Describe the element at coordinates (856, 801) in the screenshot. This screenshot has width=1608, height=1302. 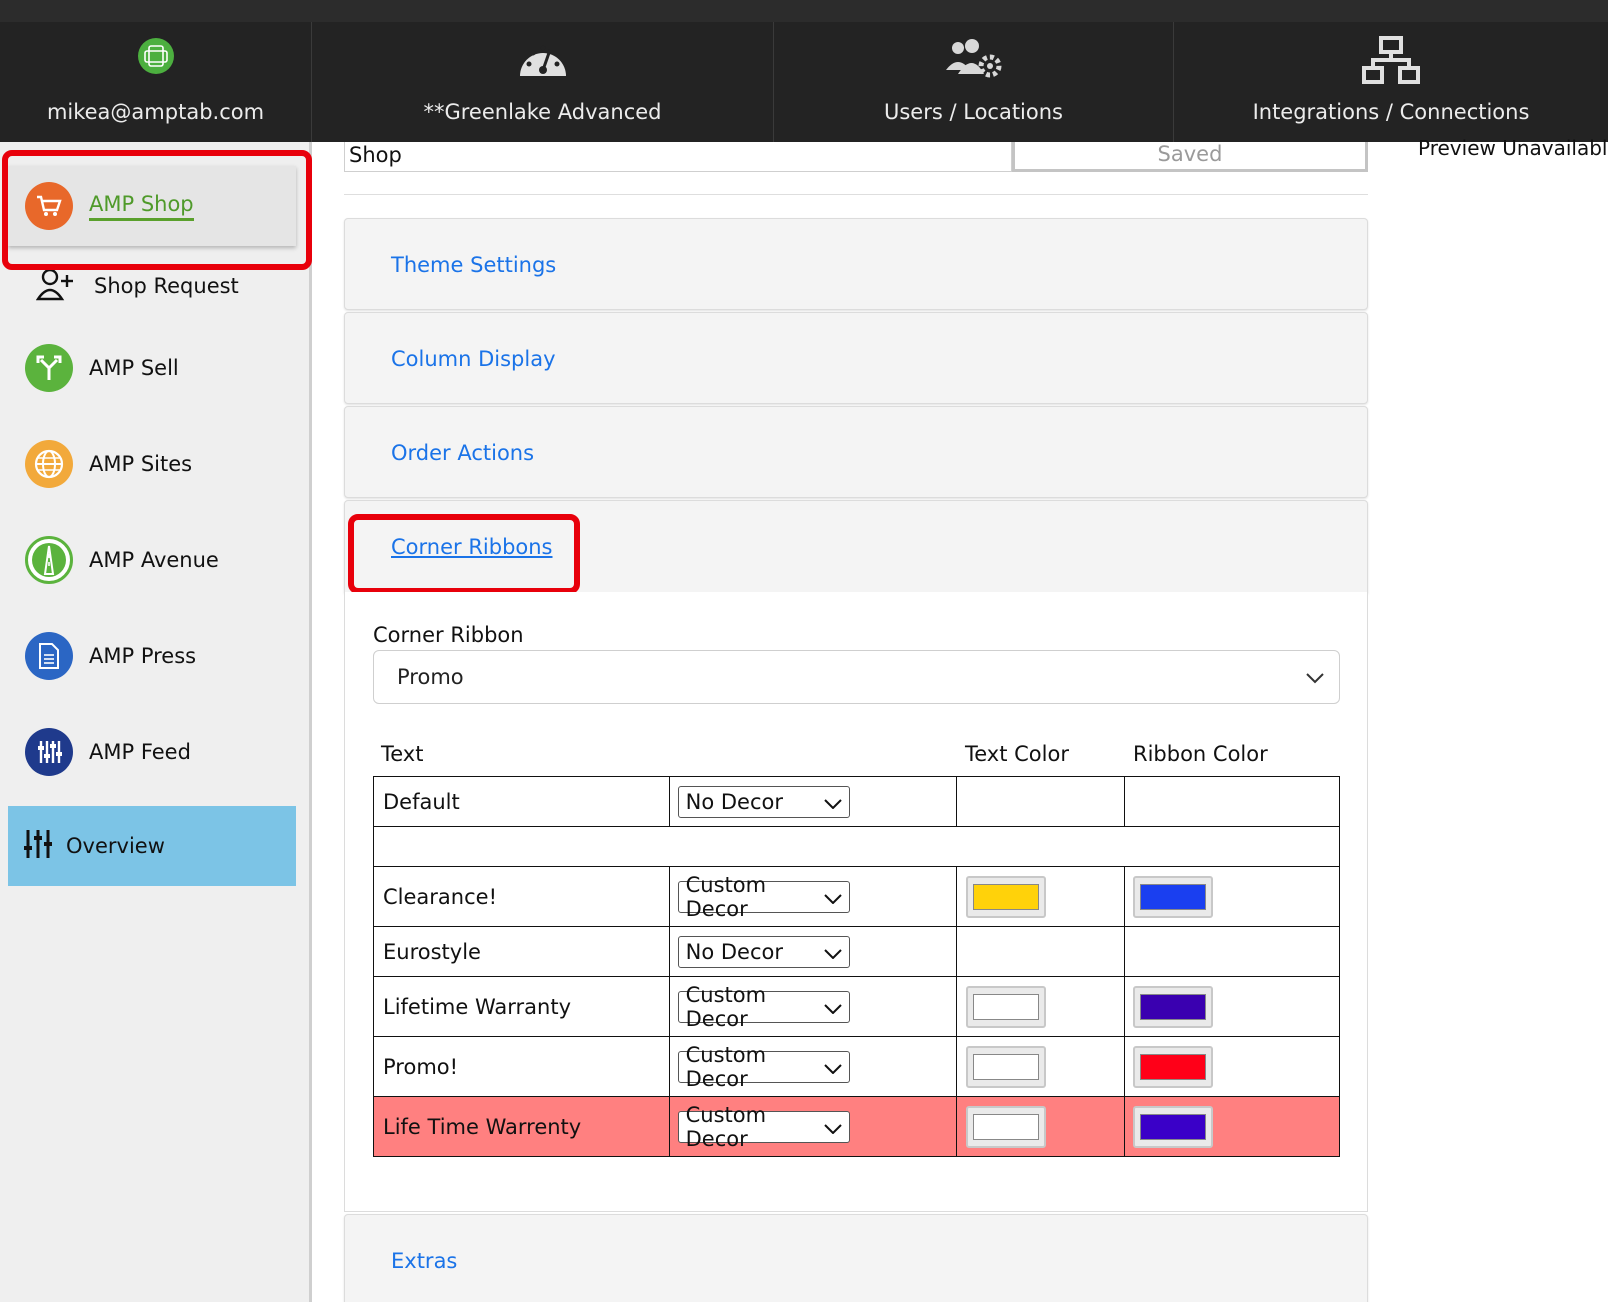
I see `table-row: Default No Decor` at that location.